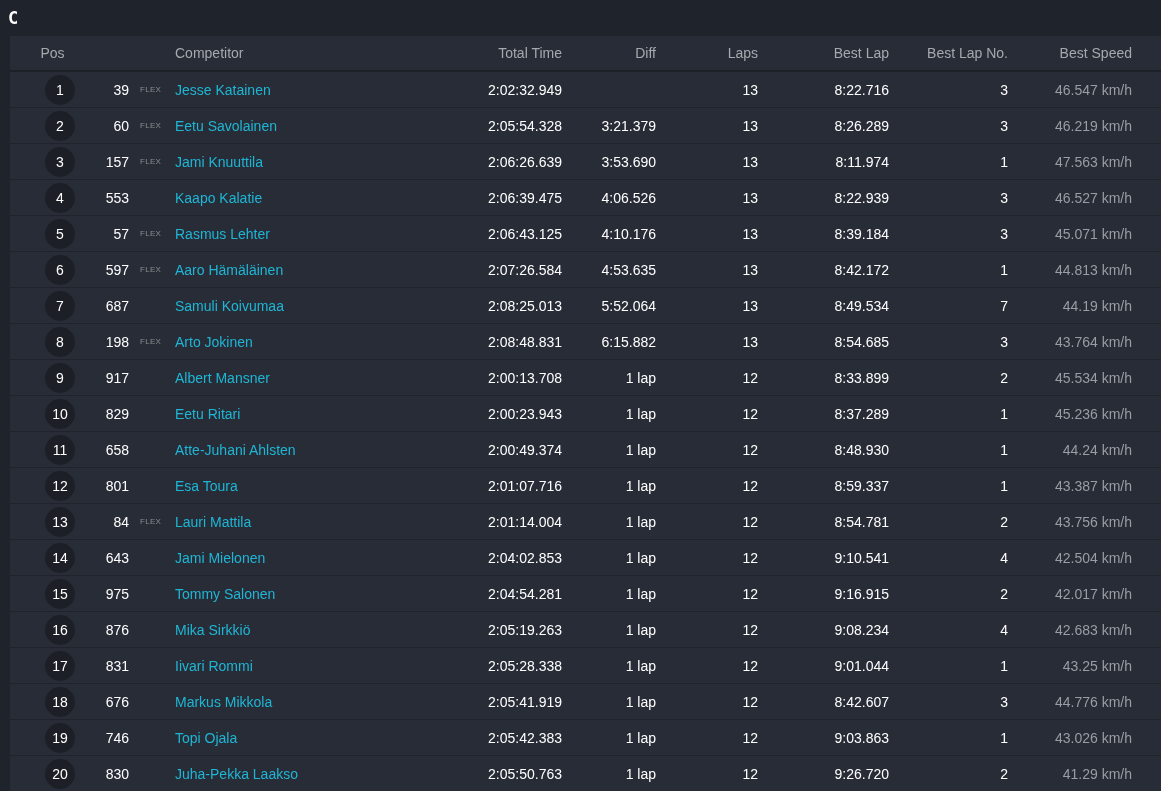 The width and height of the screenshot is (1161, 791). What do you see at coordinates (117, 485) in the screenshot?
I see `bib-number: 801` at bounding box center [117, 485].